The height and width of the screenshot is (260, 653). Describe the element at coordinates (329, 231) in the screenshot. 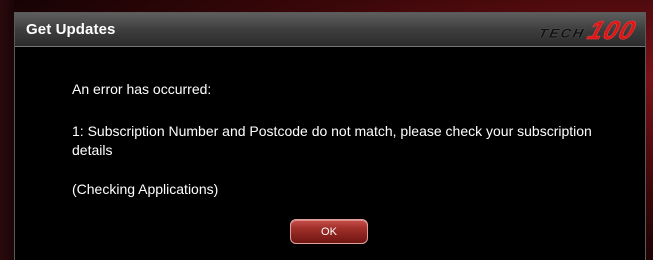

I see `ok-button: OK` at that location.